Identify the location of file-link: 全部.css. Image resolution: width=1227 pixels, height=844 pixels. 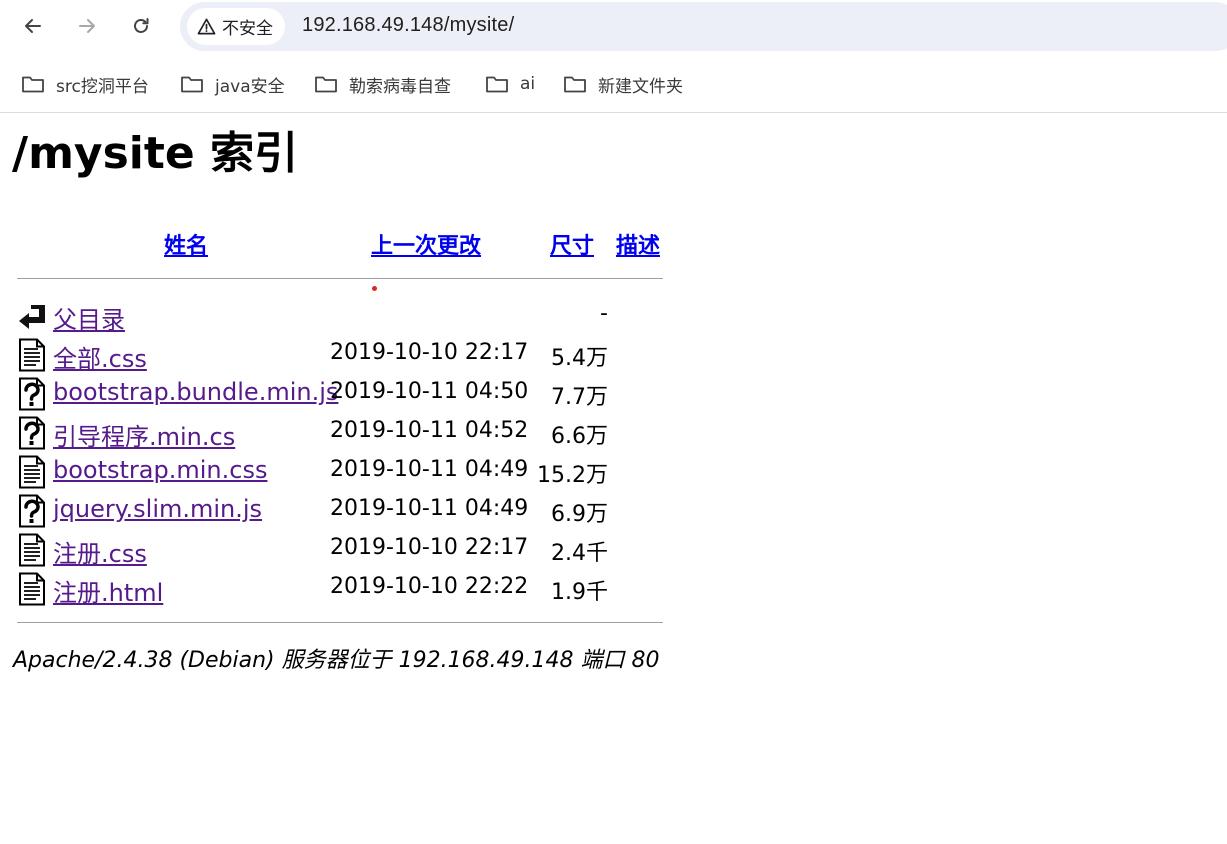
(100, 356).